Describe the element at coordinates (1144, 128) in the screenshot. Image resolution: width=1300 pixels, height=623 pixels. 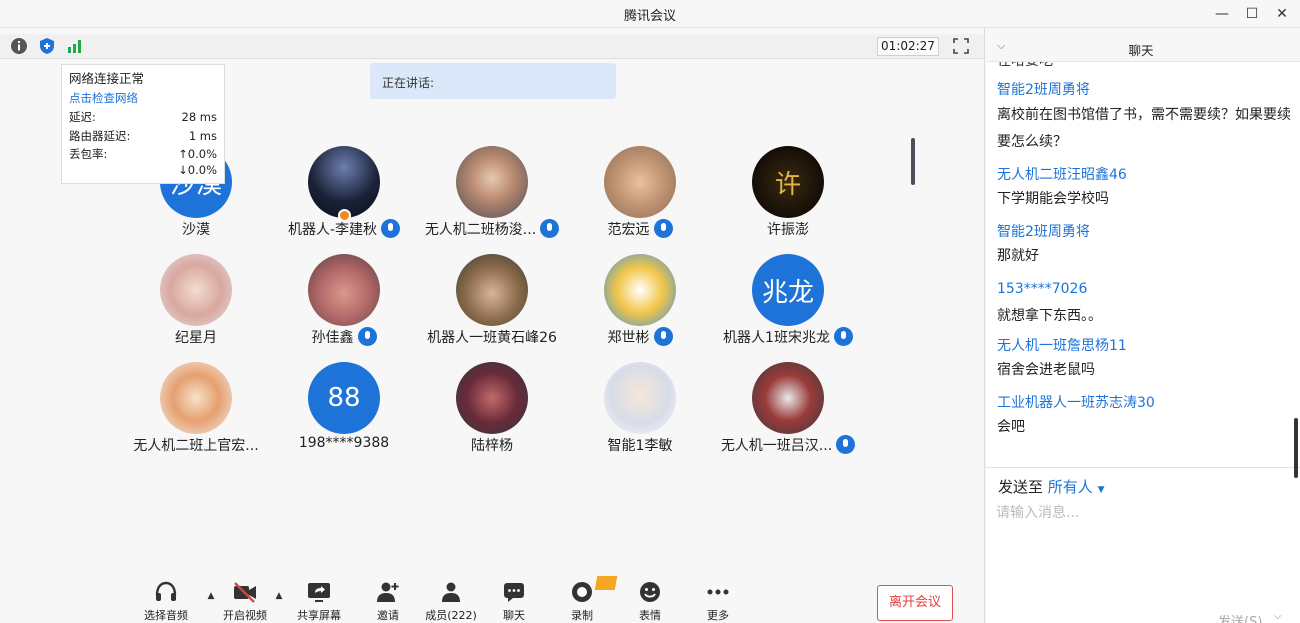
I see `chat-message-text: 离校前在图书馆借了书，需不需要续？如果要续要怎么续？` at that location.